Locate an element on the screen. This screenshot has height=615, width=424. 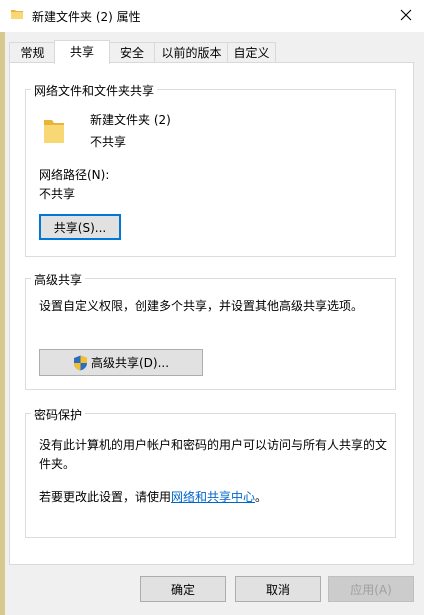
tab-customize: 自定义 is located at coordinates (251, 52).